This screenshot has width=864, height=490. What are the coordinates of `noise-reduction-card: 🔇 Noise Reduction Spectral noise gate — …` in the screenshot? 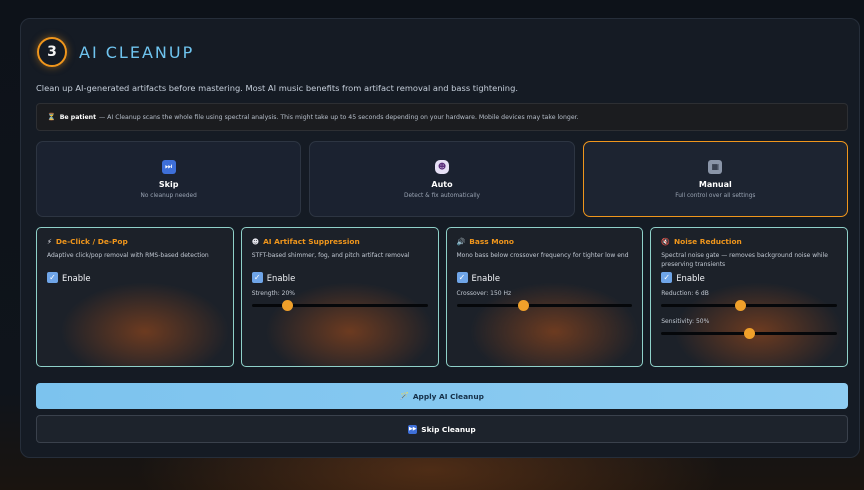 It's located at (749, 297).